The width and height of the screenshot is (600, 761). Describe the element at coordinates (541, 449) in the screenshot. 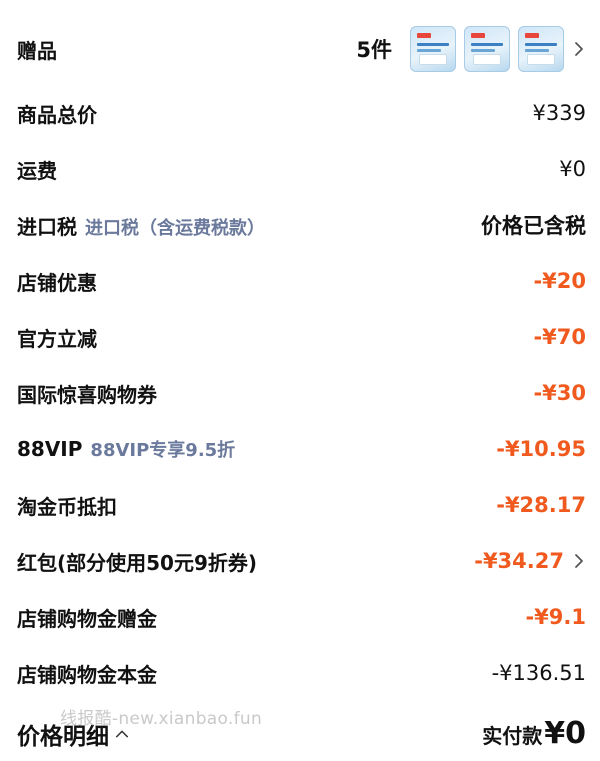

I see `vip-discount-value: -¥10.95` at that location.